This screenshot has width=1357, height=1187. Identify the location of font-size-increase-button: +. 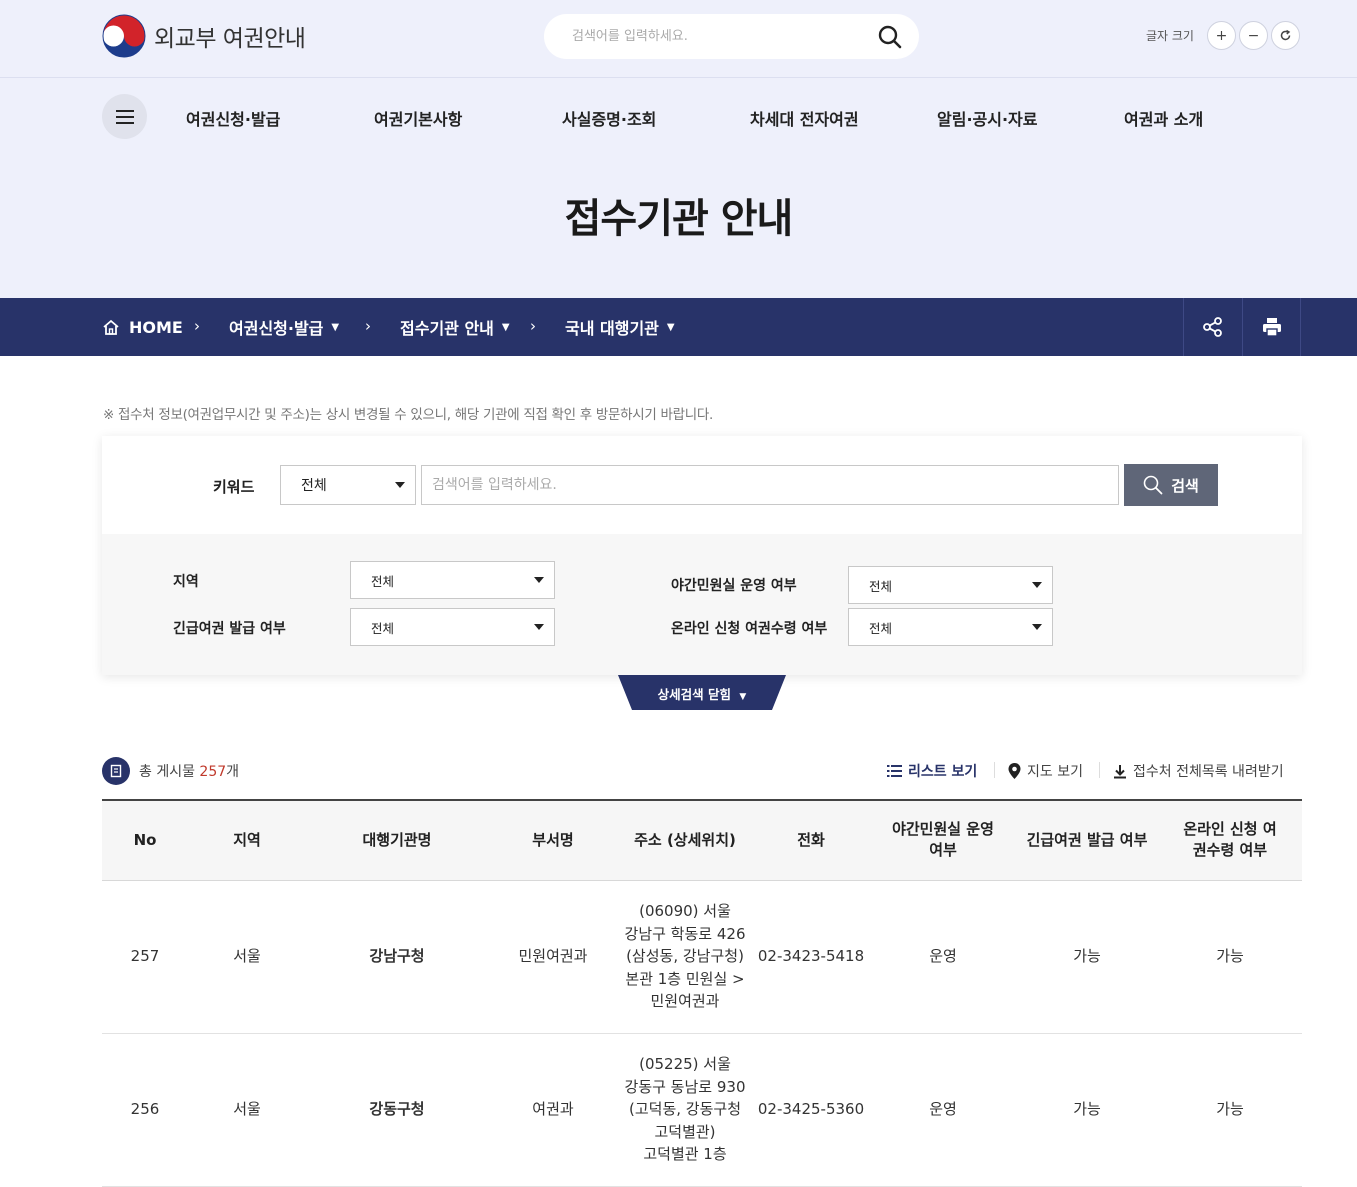
(1221, 35).